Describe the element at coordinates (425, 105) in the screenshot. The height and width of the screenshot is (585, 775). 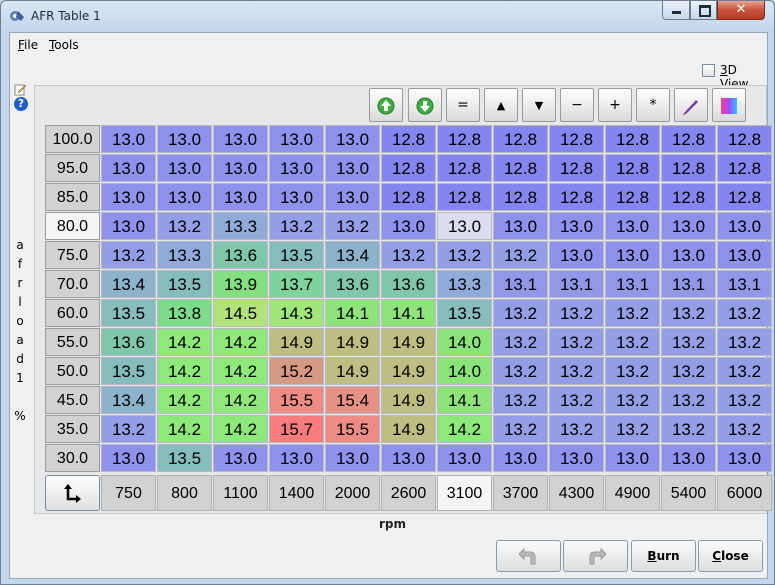
I see `redo-green-icon` at that location.